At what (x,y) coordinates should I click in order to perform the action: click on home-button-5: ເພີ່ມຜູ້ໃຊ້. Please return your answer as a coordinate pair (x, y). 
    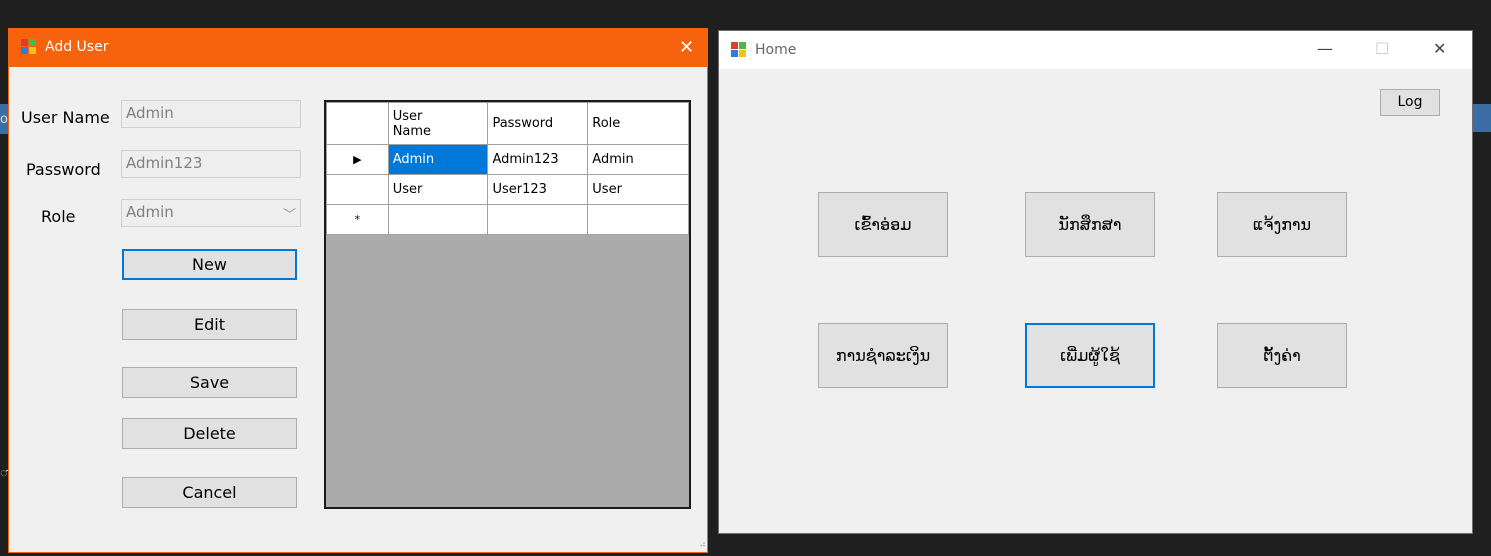
    Looking at the image, I should click on (1090, 355).